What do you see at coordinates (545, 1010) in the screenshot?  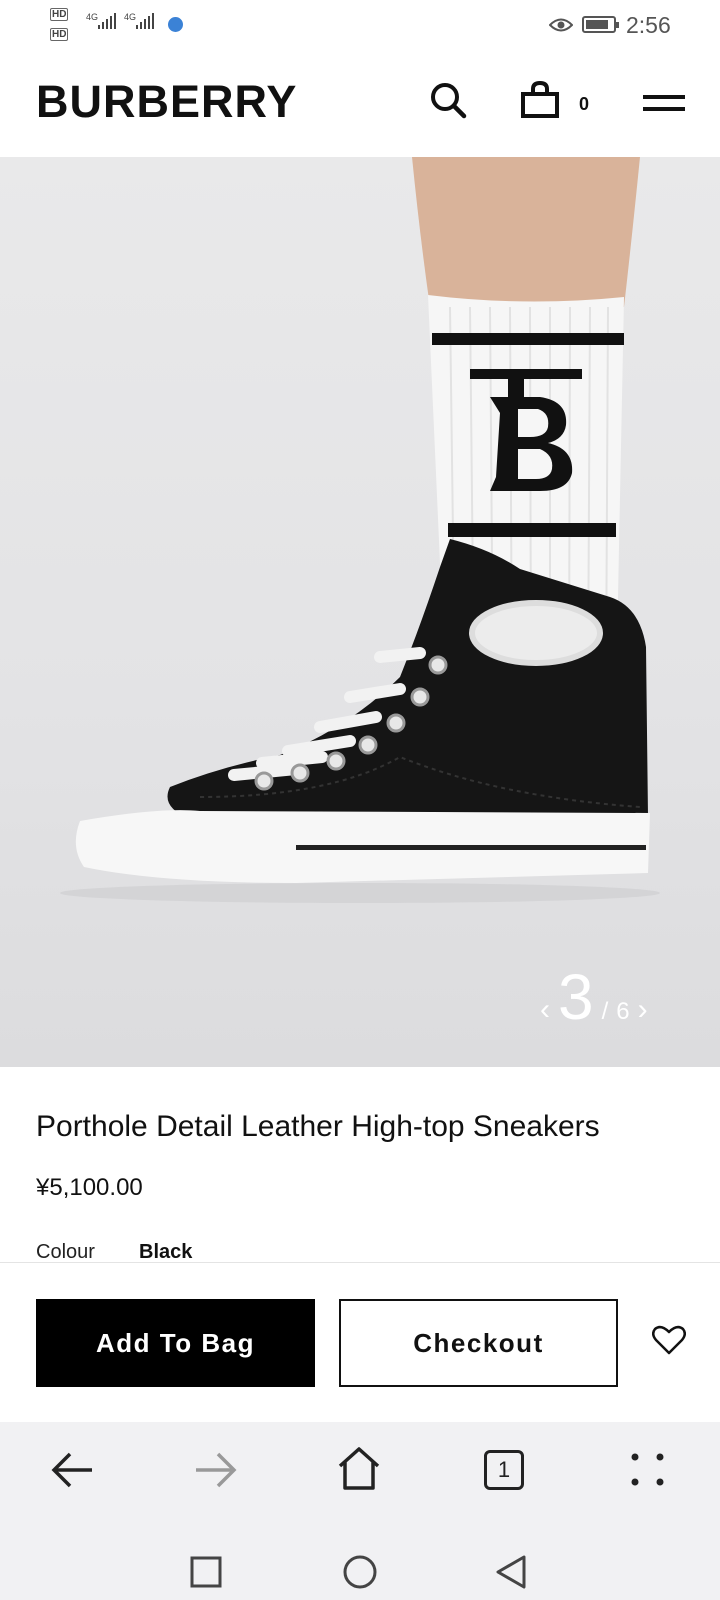 I see `chevron-left-icon: ‹` at bounding box center [545, 1010].